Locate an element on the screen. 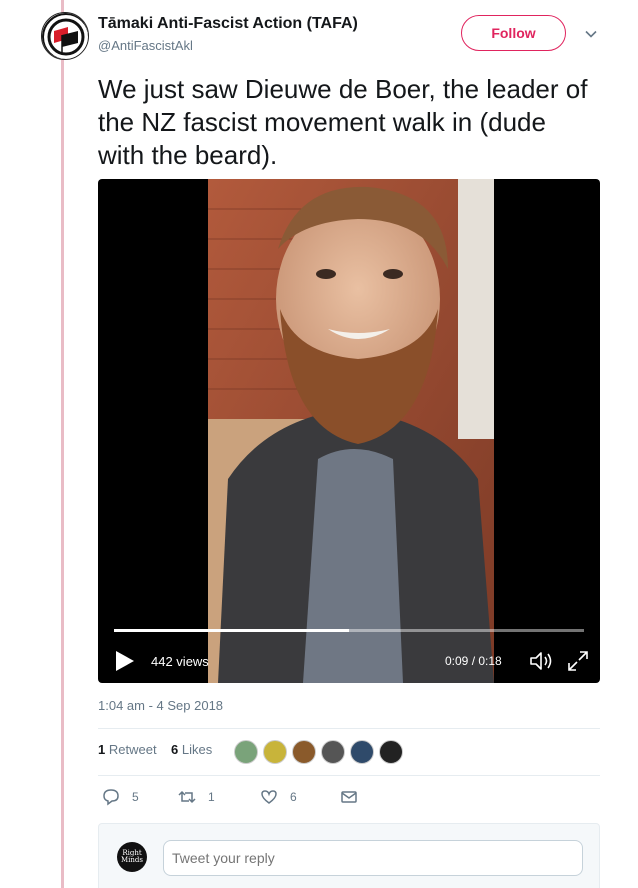  retweet-stat-count: 1 is located at coordinates (102, 749).